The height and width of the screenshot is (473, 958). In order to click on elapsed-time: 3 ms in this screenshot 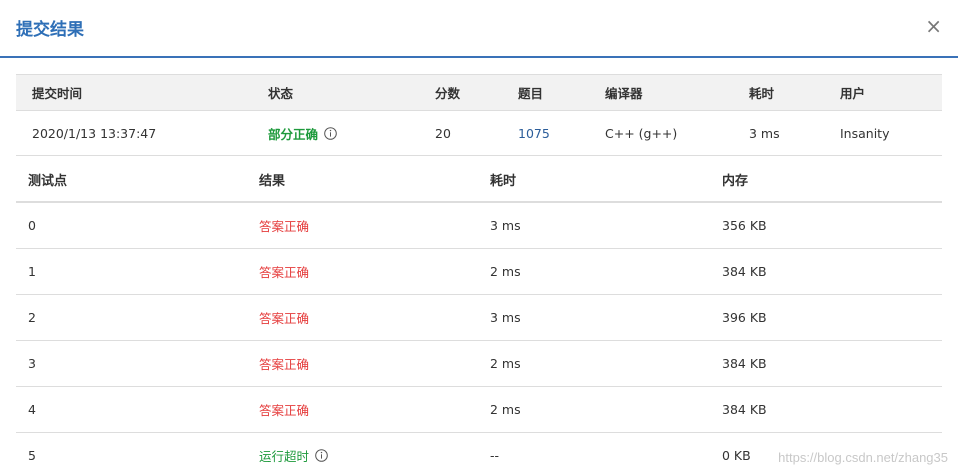, I will do `click(764, 133)`.